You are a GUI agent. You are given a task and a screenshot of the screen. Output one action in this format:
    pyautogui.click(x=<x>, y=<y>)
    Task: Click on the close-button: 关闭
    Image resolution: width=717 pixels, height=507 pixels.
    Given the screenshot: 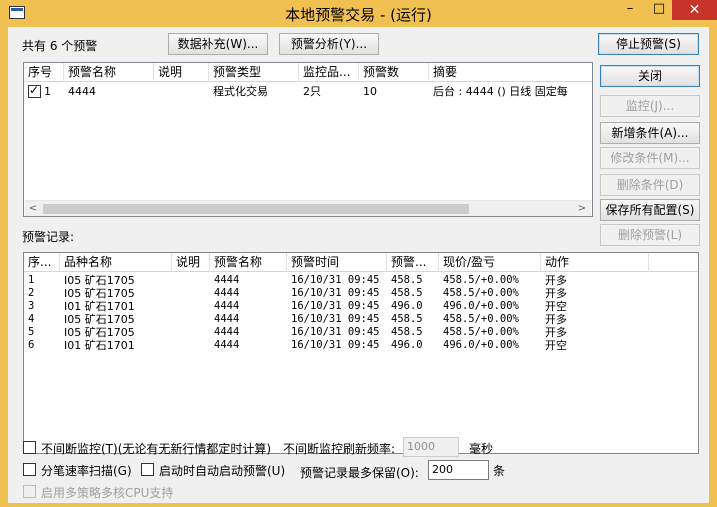 What is the action you would take?
    pyautogui.click(x=650, y=76)
    